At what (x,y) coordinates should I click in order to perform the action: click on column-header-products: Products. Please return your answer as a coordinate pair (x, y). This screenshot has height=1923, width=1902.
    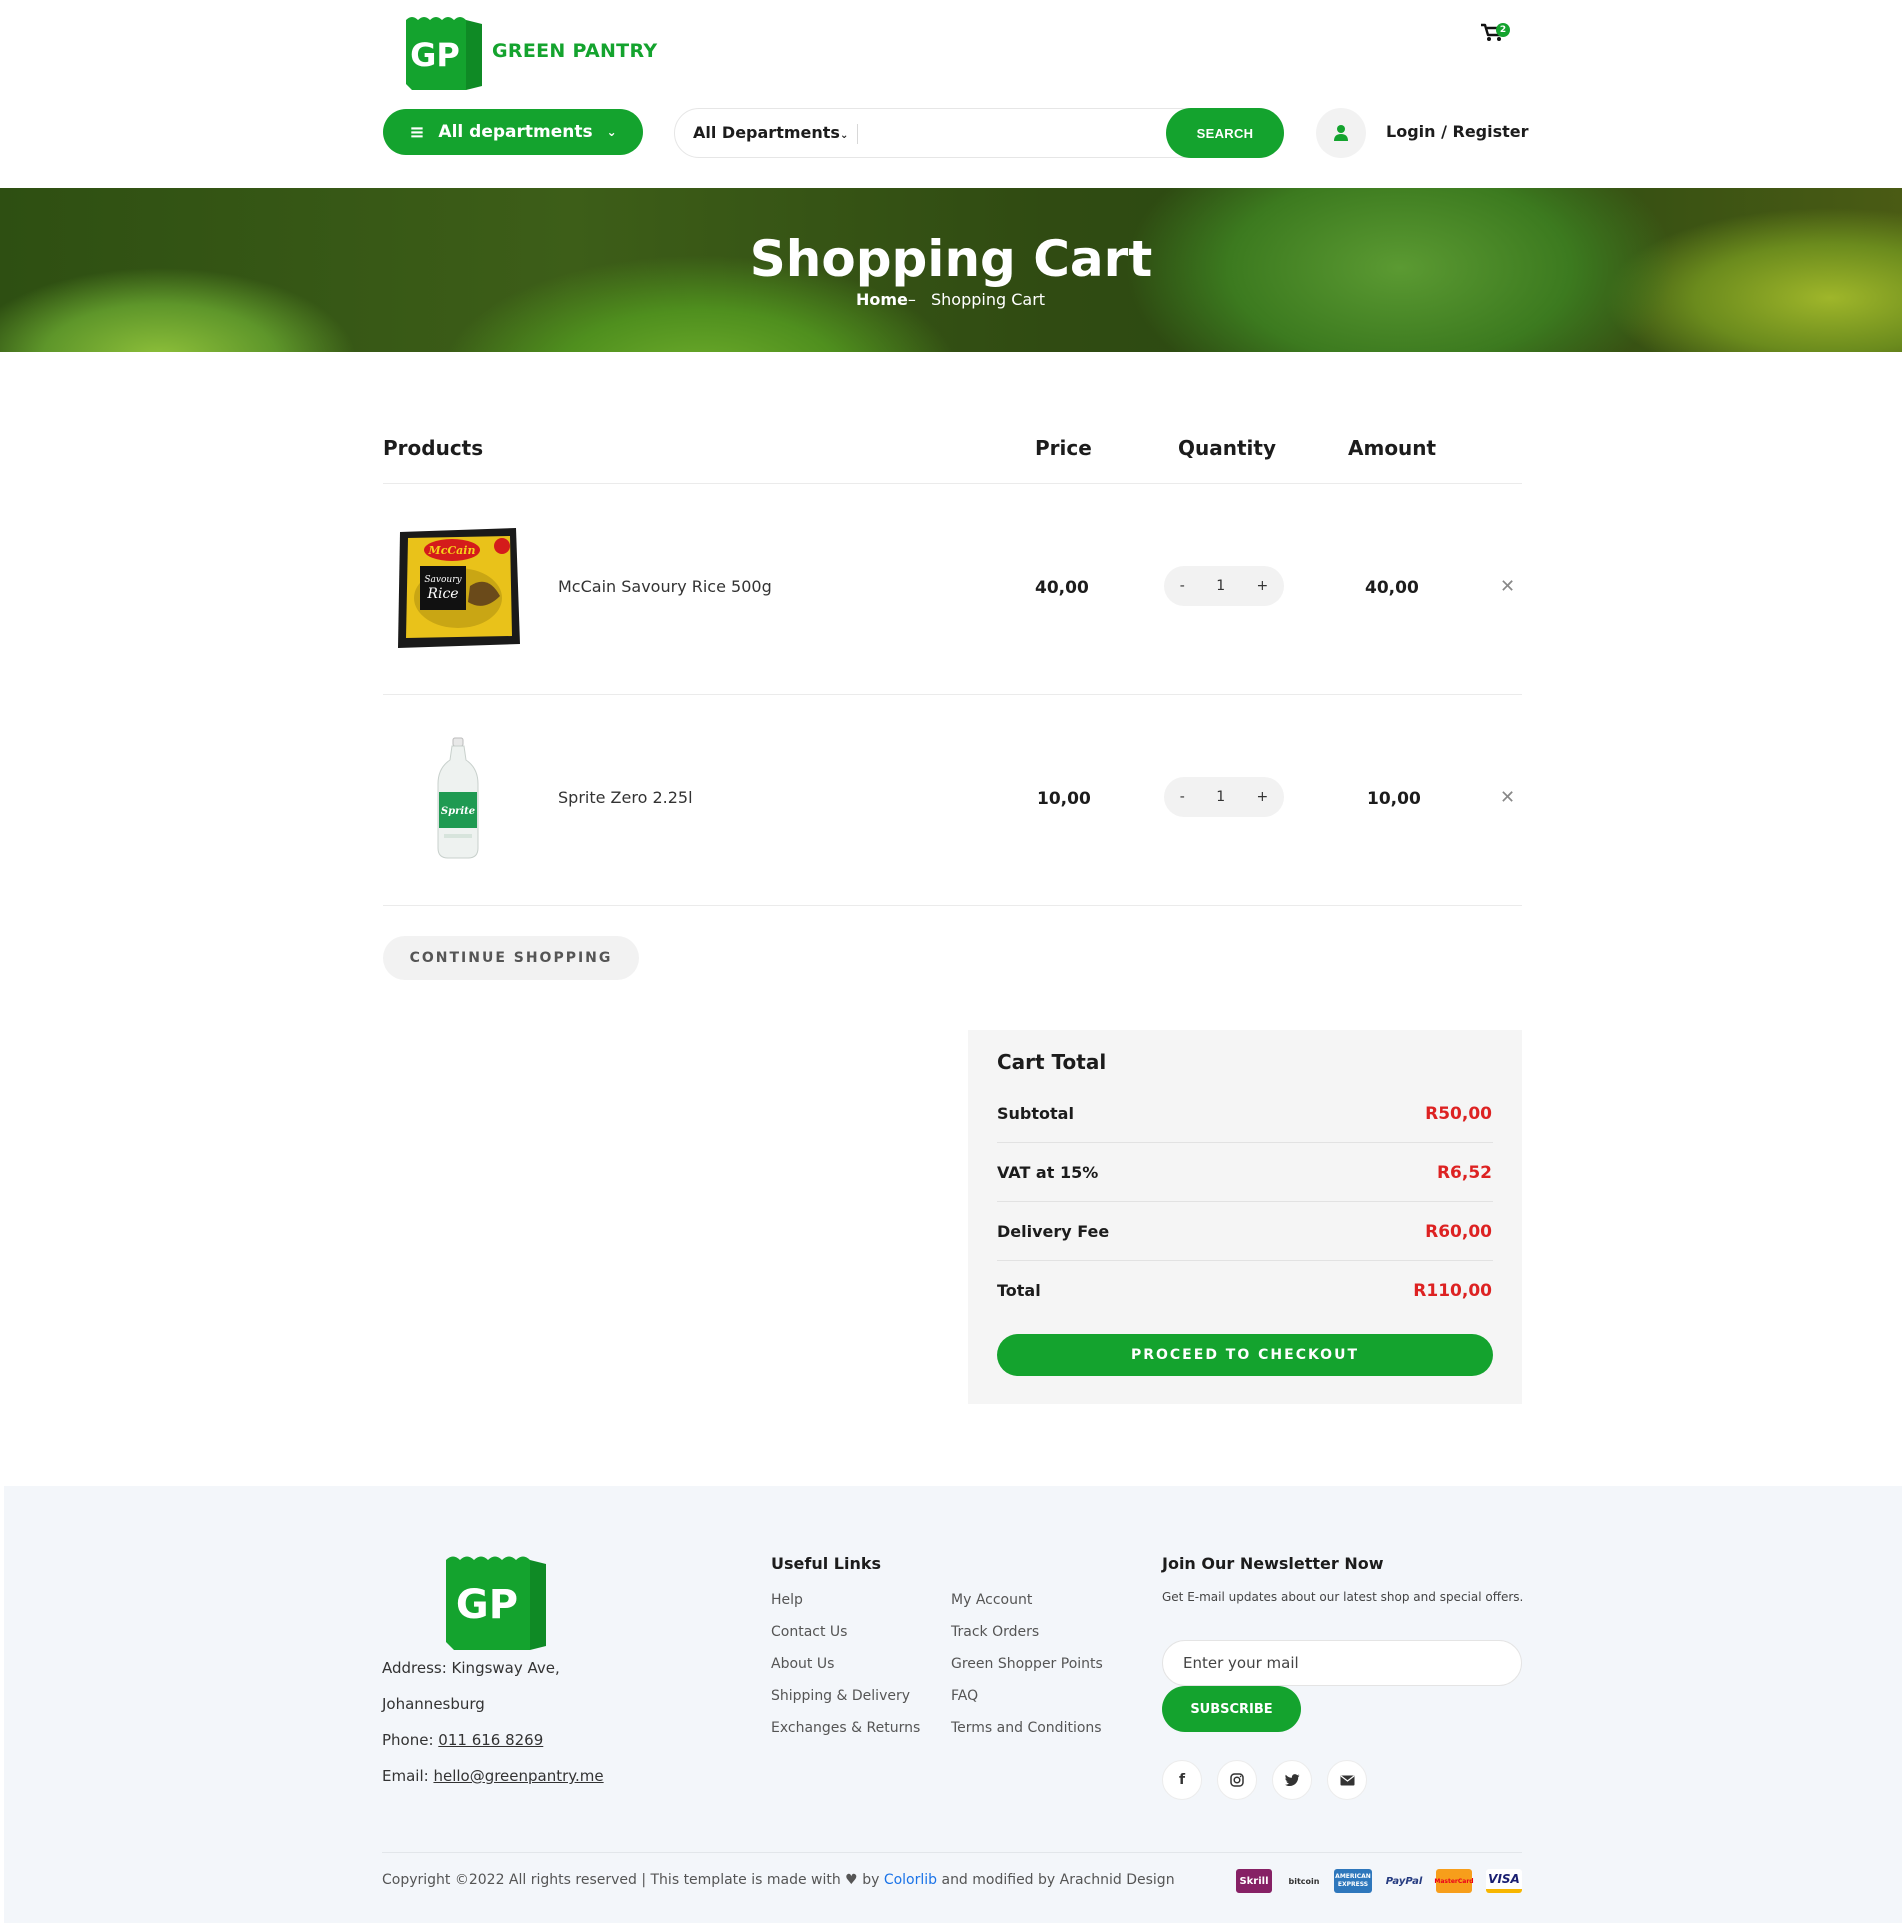
    Looking at the image, I should click on (433, 448).